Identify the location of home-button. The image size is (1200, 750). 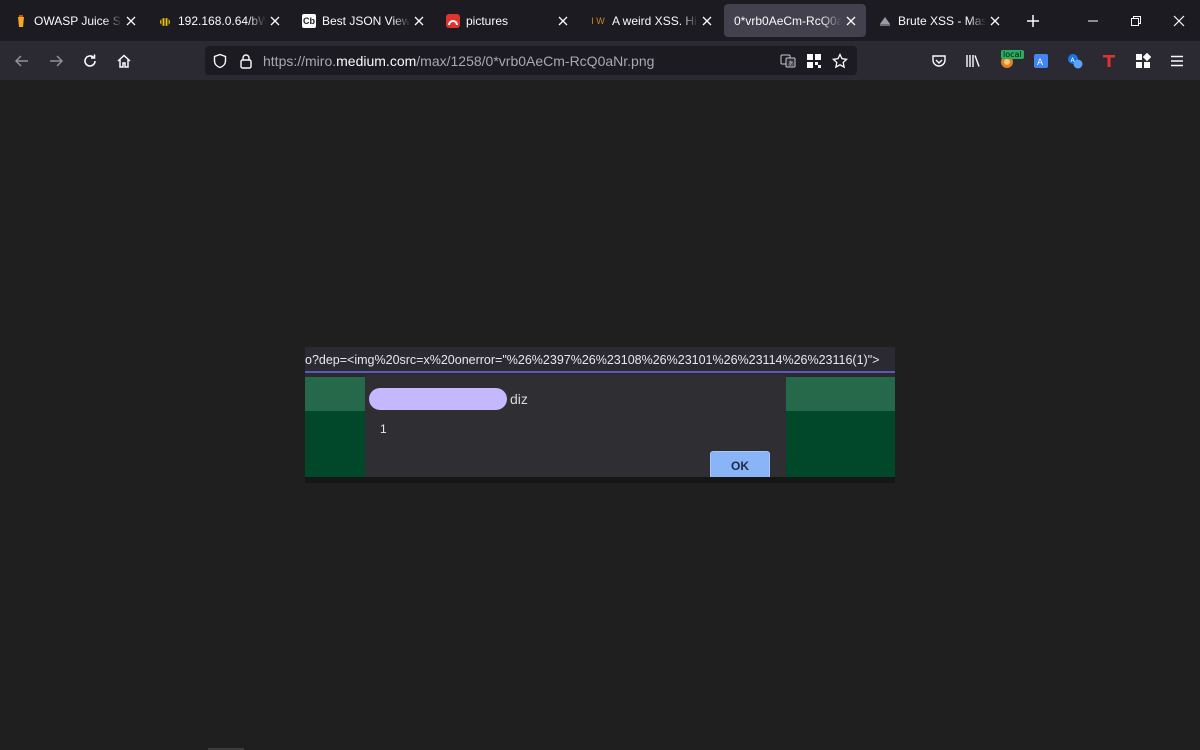
(124, 61).